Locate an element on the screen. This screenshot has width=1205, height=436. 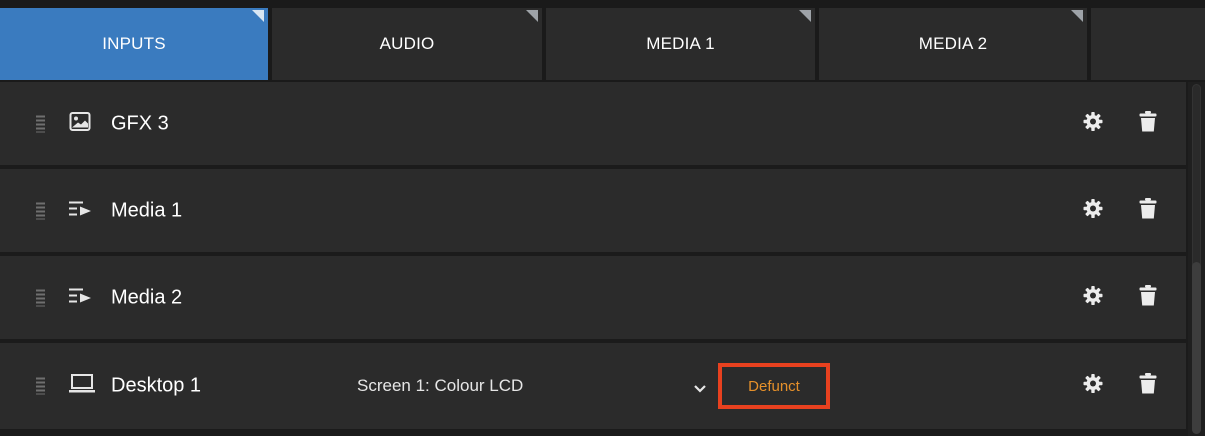
screen-select: Screen 1: Colour LCD is located at coordinates (532, 386).